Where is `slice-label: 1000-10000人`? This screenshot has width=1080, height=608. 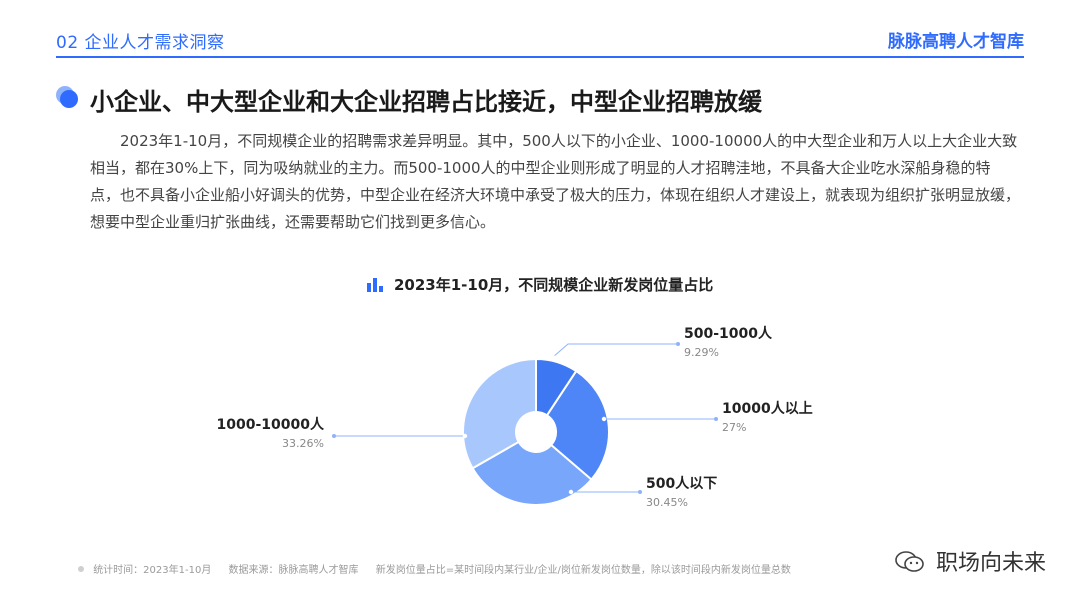 slice-label: 1000-10000人 is located at coordinates (271, 424).